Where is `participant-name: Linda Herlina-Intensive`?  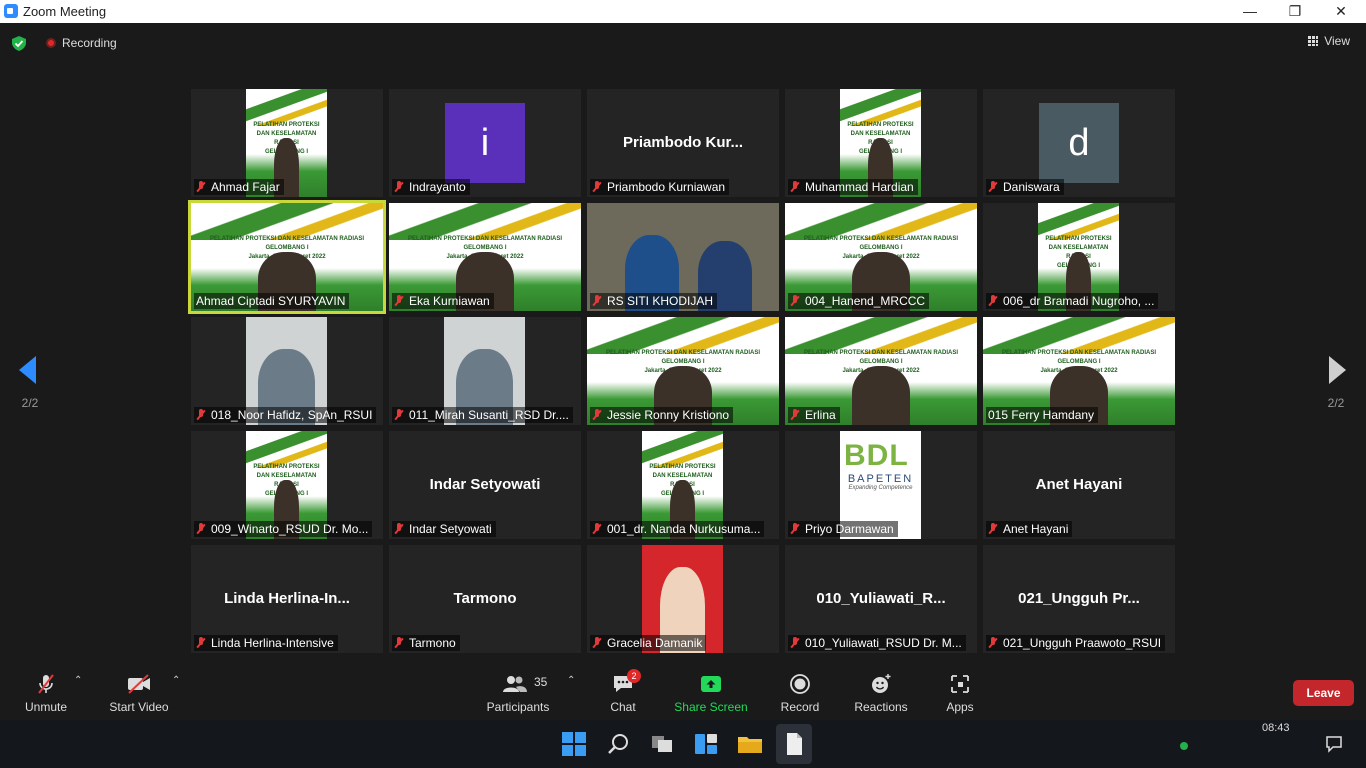
participant-name: Linda Herlina-Intensive is located at coordinates (272, 643).